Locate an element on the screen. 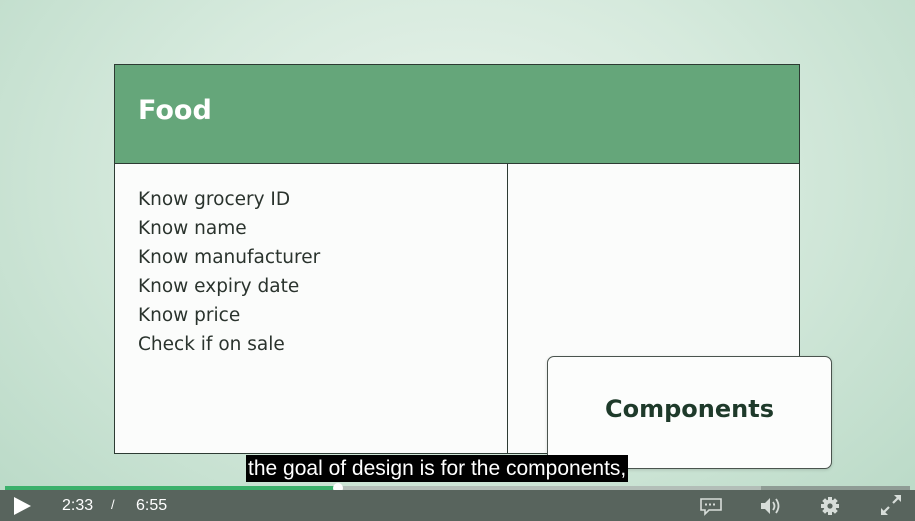 The image size is (915, 521). volume-button is located at coordinates (770, 506).